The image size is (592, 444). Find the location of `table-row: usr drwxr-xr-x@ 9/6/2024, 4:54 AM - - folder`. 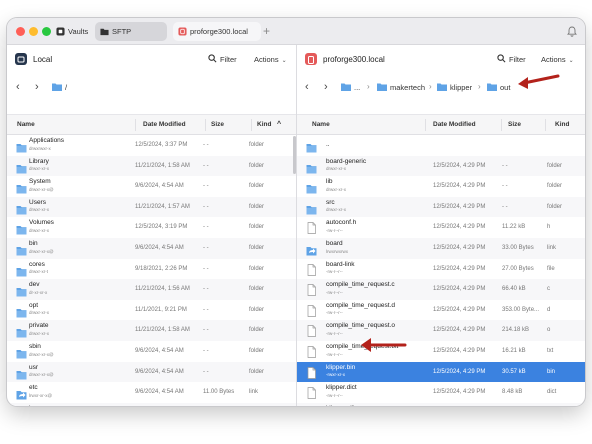

table-row: usr drwxr-xr-x@ 9/6/2024, 4:54 AM - - folder is located at coordinates (151, 372).